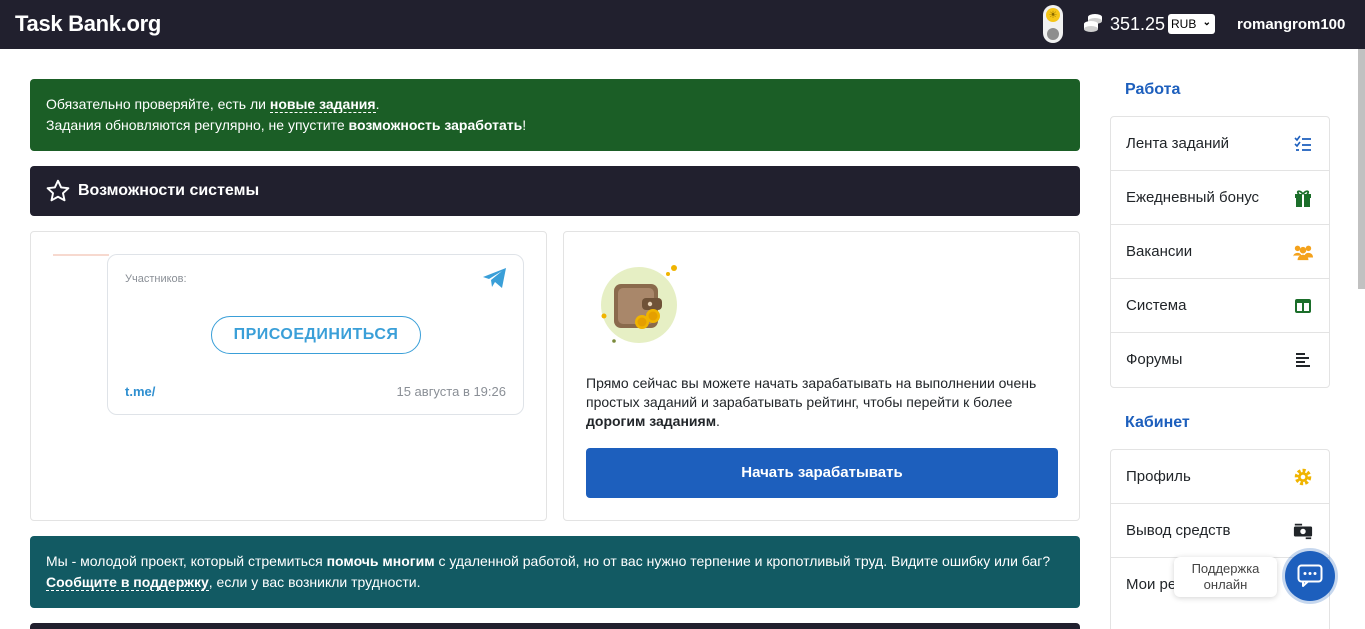 The height and width of the screenshot is (629, 1365). What do you see at coordinates (1154, 359) in the screenshot?
I see `sidebar-item-label: Форумы` at bounding box center [1154, 359].